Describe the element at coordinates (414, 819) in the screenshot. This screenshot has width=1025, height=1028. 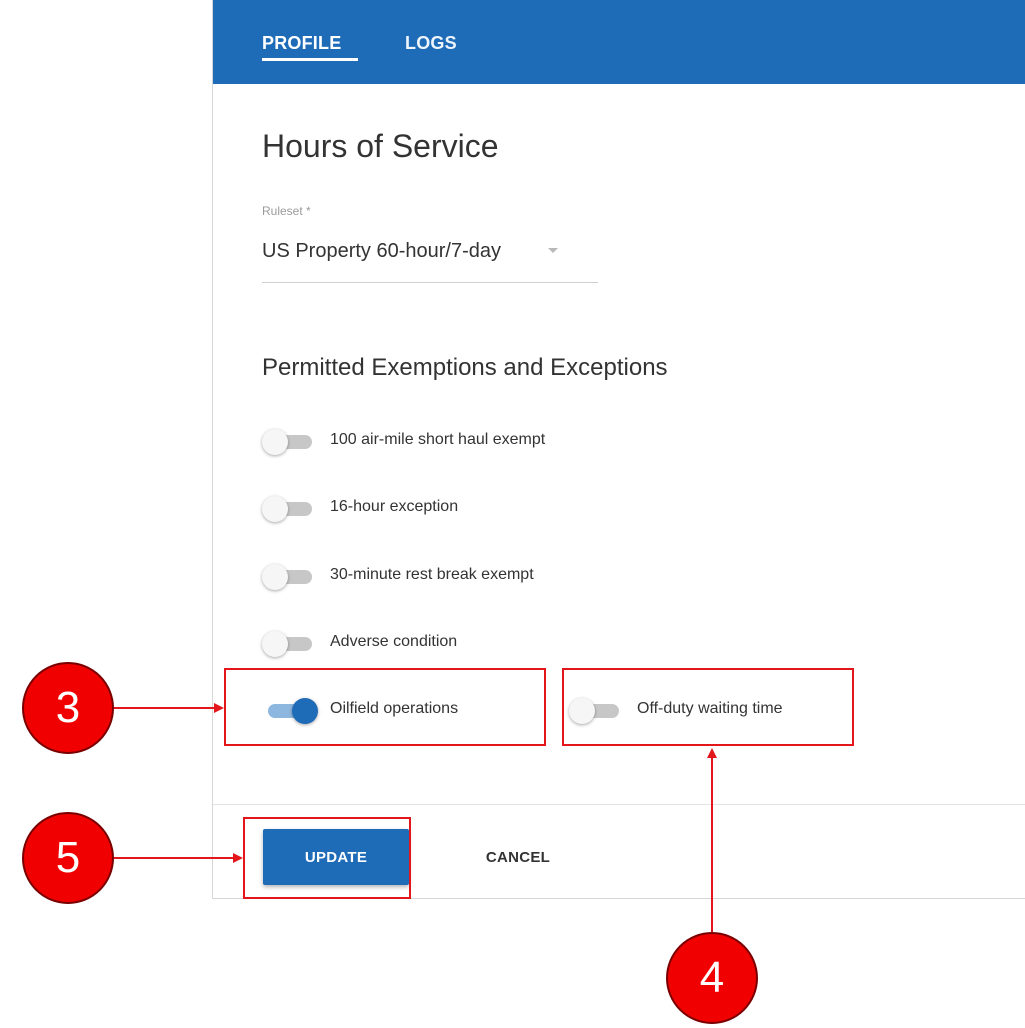
I see `callout-arrows` at that location.